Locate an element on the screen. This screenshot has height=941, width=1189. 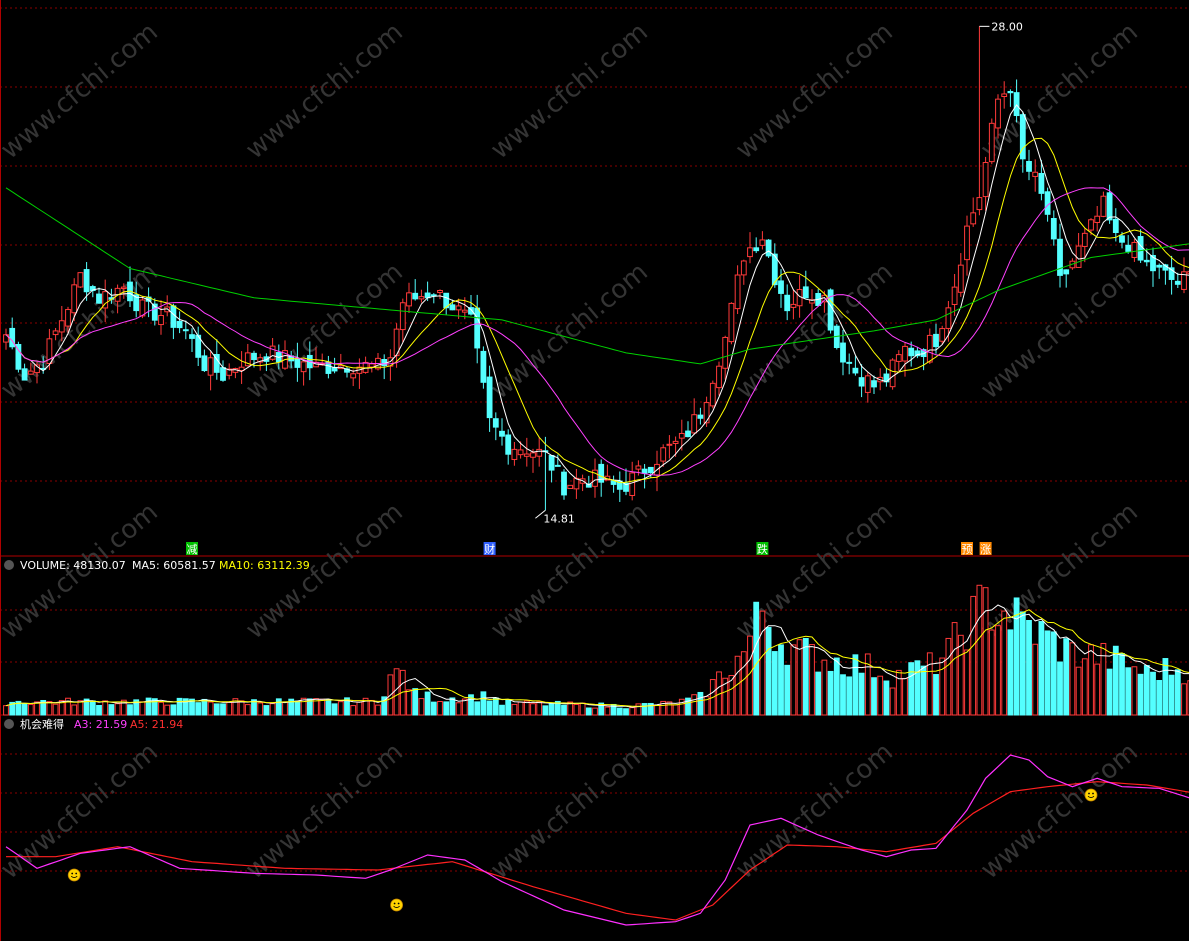
signal-tag: 跌 is located at coordinates (762, 549).